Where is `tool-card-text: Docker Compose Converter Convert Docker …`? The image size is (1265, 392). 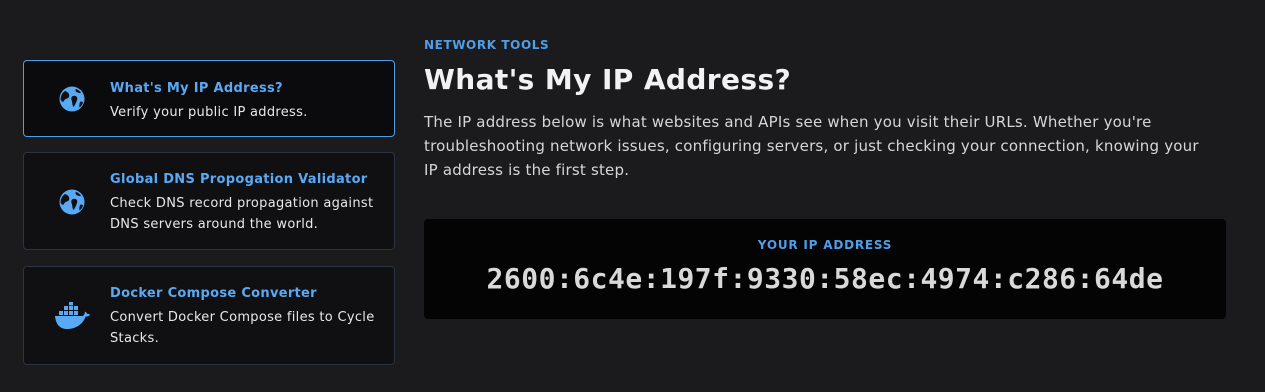 tool-card-text: Docker Compose Converter Convert Docker … is located at coordinates (245, 317).